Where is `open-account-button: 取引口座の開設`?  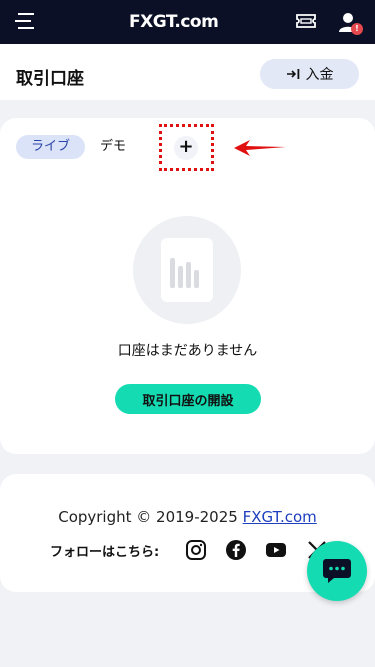
open-account-button: 取引口座の開設 is located at coordinates (188, 399).